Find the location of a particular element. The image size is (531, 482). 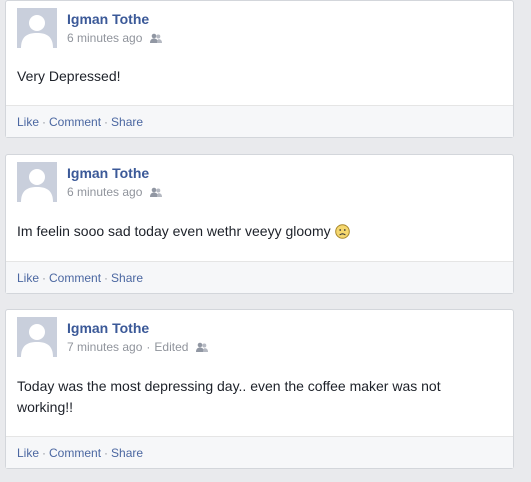

timestamp: 7 minutes ago is located at coordinates (104, 347).